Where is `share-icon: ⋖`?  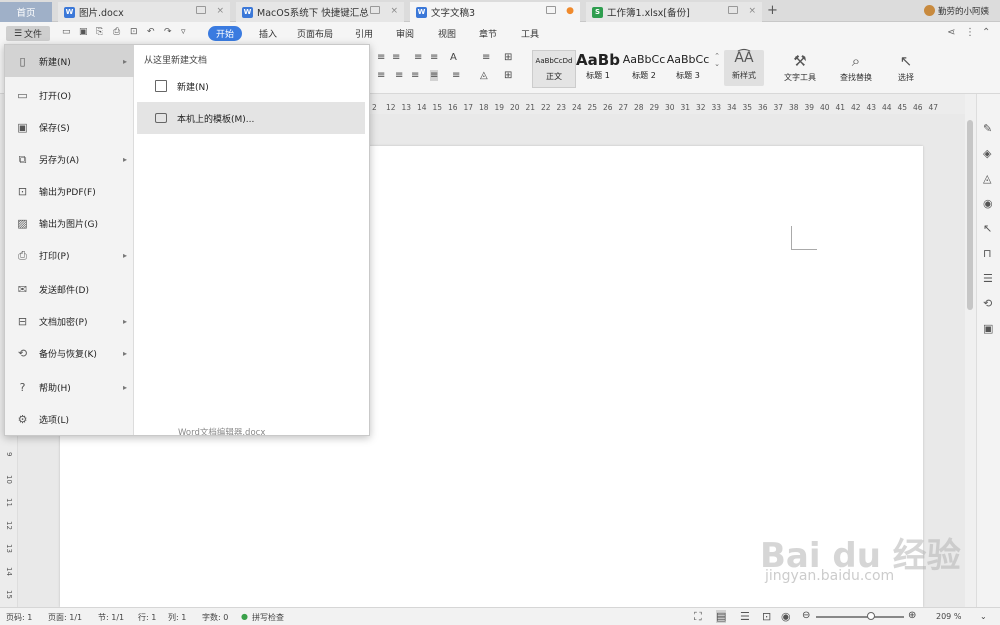 share-icon: ⋖ is located at coordinates (951, 32).